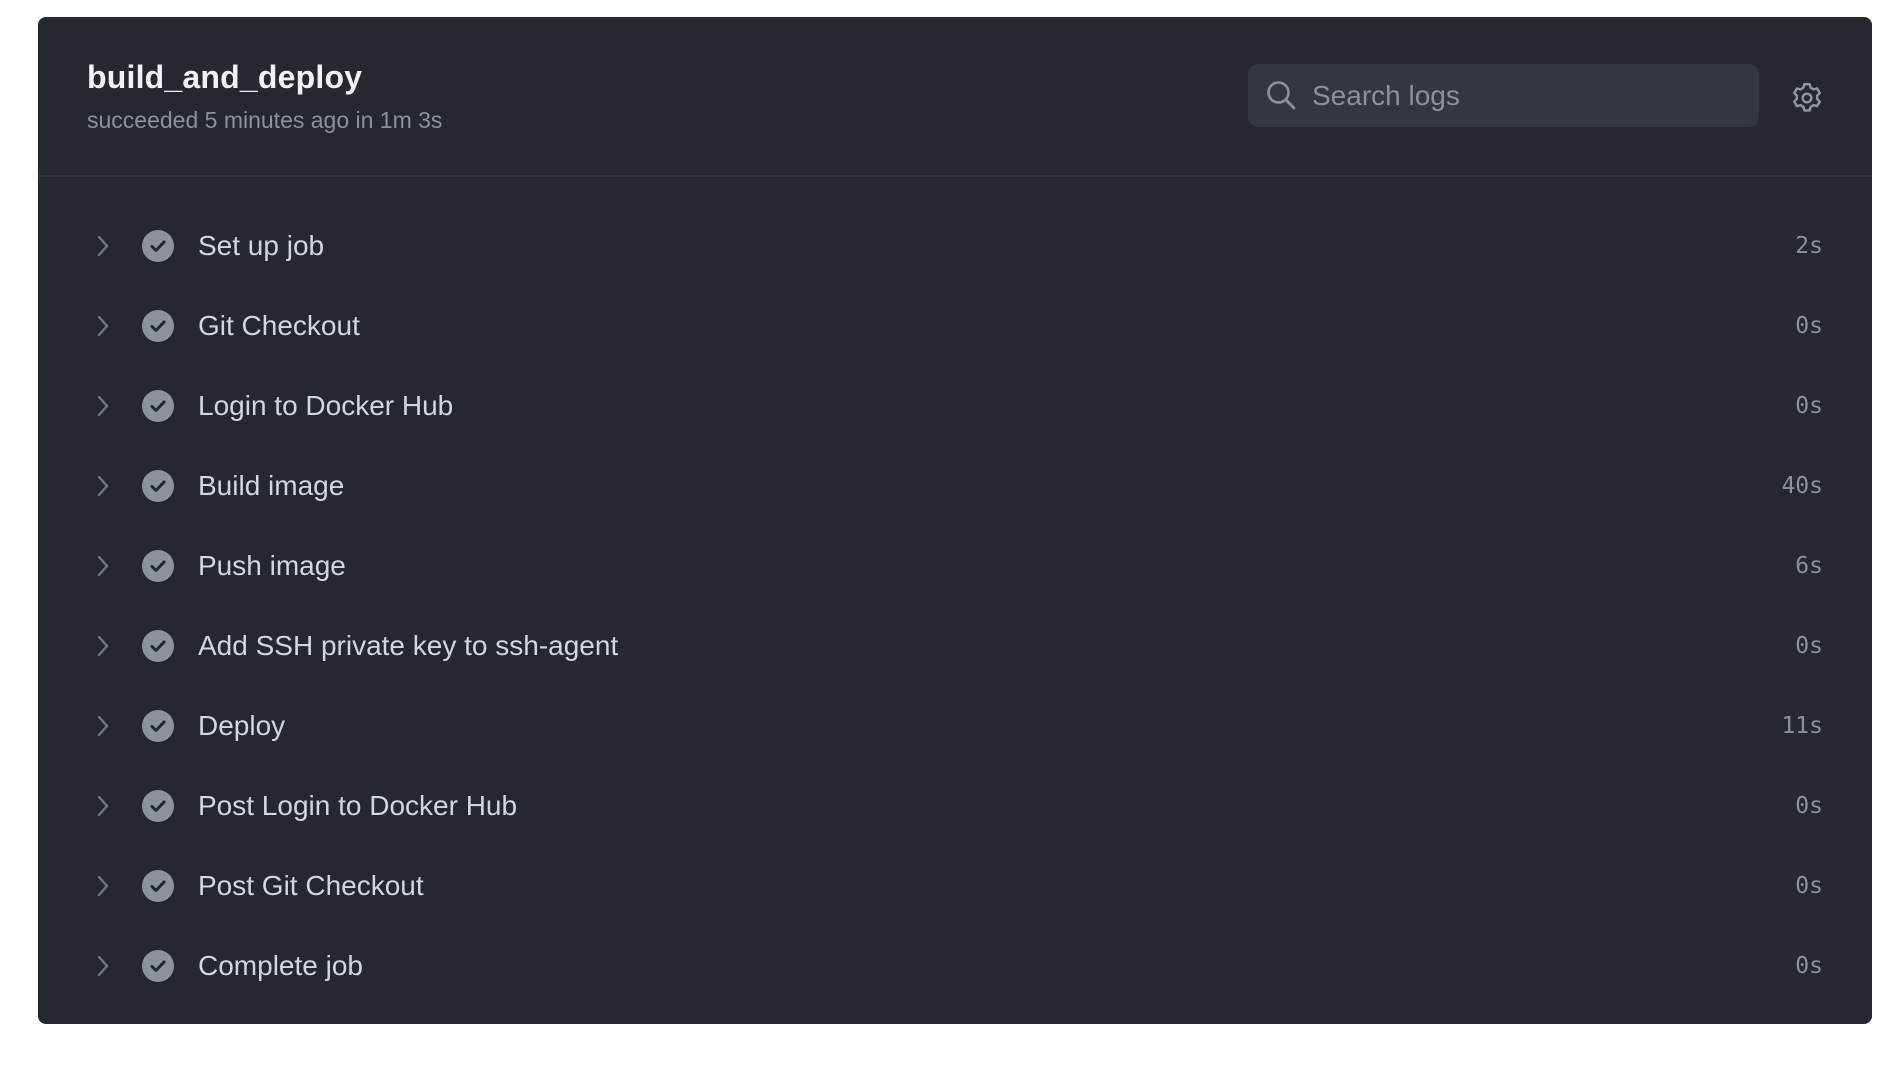 The image size is (1894, 1072). What do you see at coordinates (955, 406) in the screenshot?
I see `step-row: Login to Docker Hub 0s` at bounding box center [955, 406].